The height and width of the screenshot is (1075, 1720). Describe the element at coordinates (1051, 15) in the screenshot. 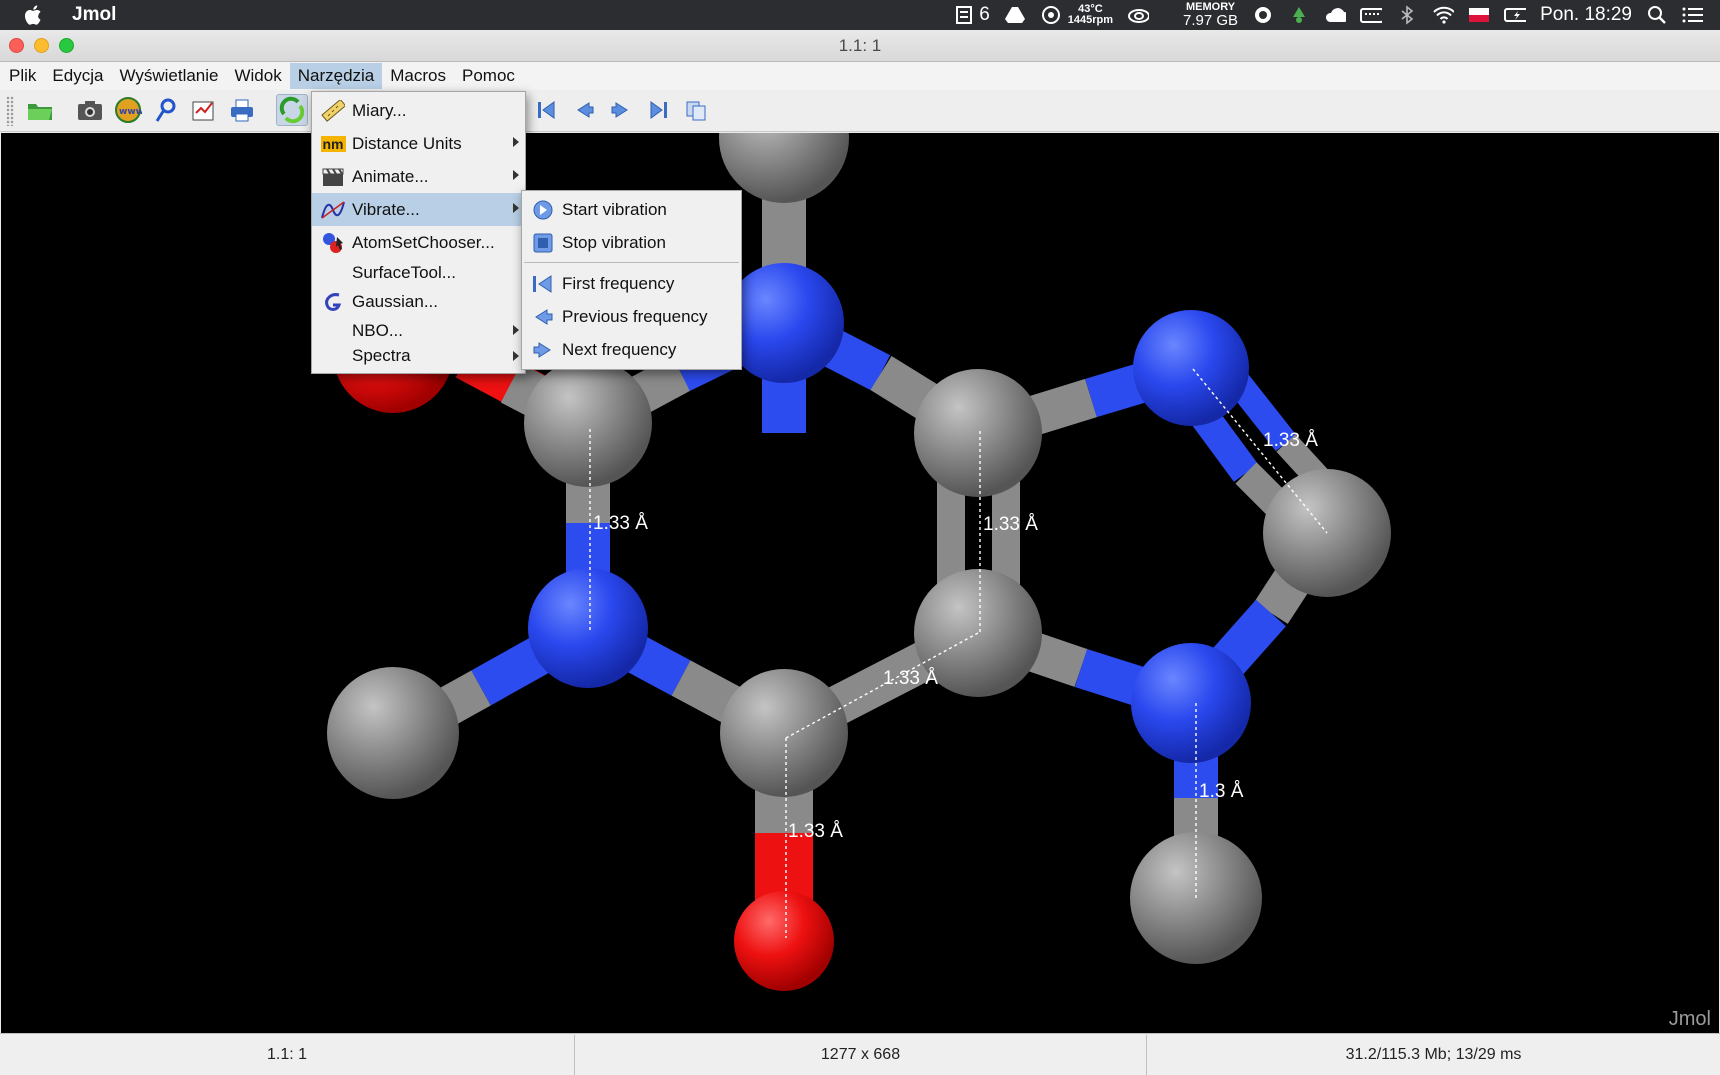

I see `fan-icon` at that location.